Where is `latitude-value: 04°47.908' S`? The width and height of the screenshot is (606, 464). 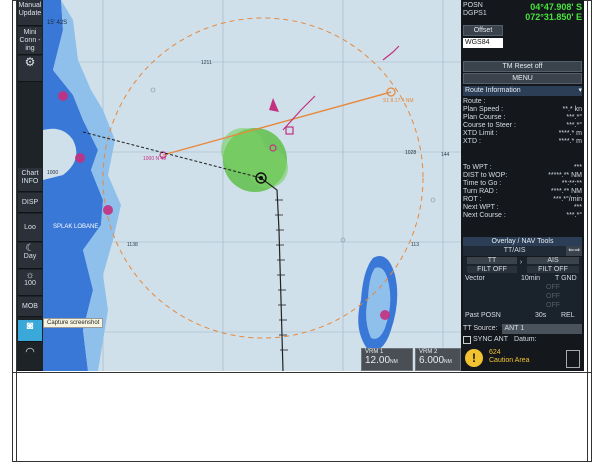 latitude-value: 04°47.908' S is located at coordinates (556, 7).